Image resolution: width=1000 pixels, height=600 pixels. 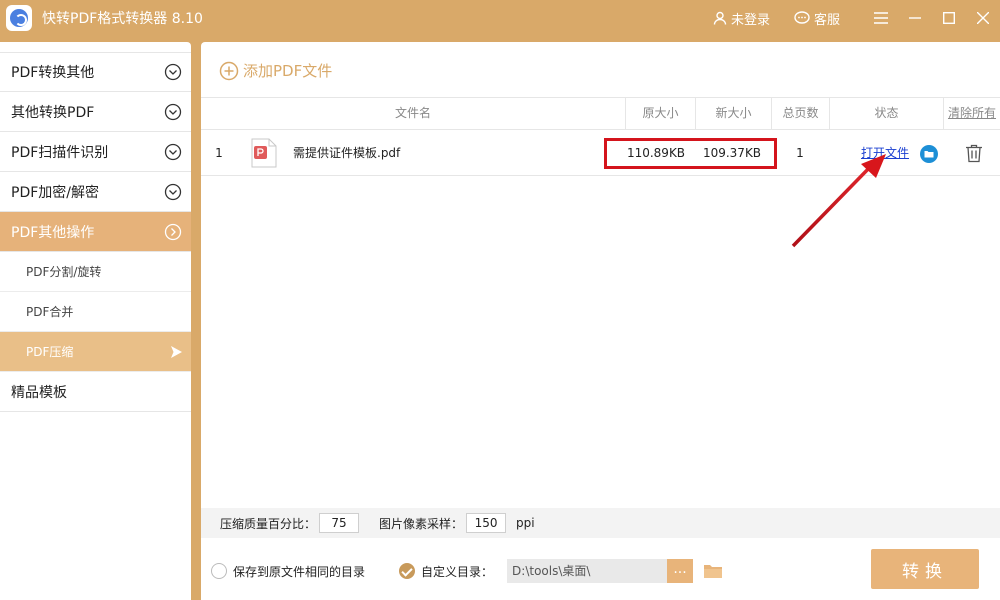 What do you see at coordinates (60, 152) in the screenshot?
I see `sidebar-item-label: PDF扫描件识别` at bounding box center [60, 152].